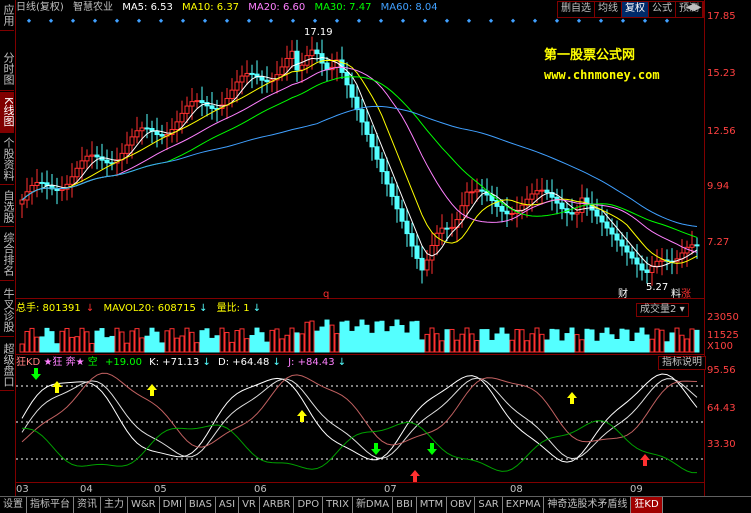 This screenshot has height=513, width=751. What do you see at coordinates (201, 505) in the screenshot?
I see `bottom-tab: BIAS` at bounding box center [201, 505].